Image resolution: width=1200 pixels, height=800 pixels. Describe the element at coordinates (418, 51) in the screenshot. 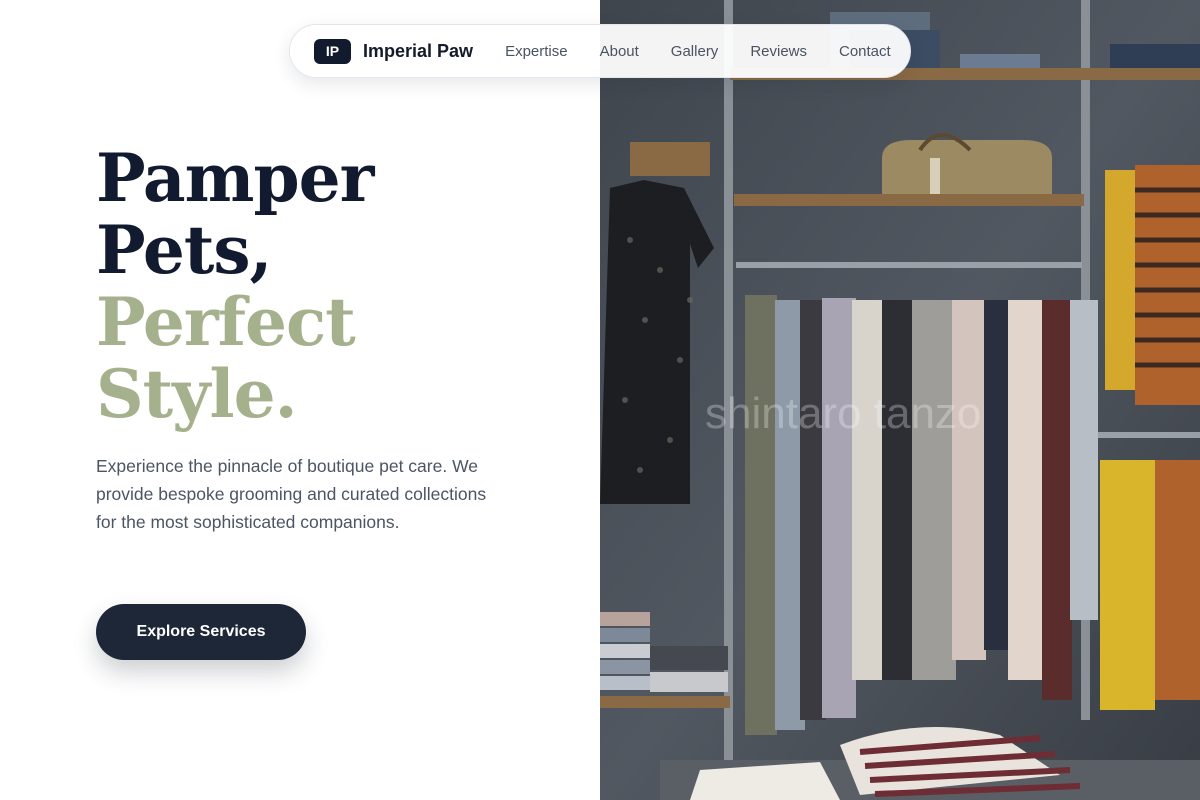

I see `brand-name: Imperial Paw` at that location.